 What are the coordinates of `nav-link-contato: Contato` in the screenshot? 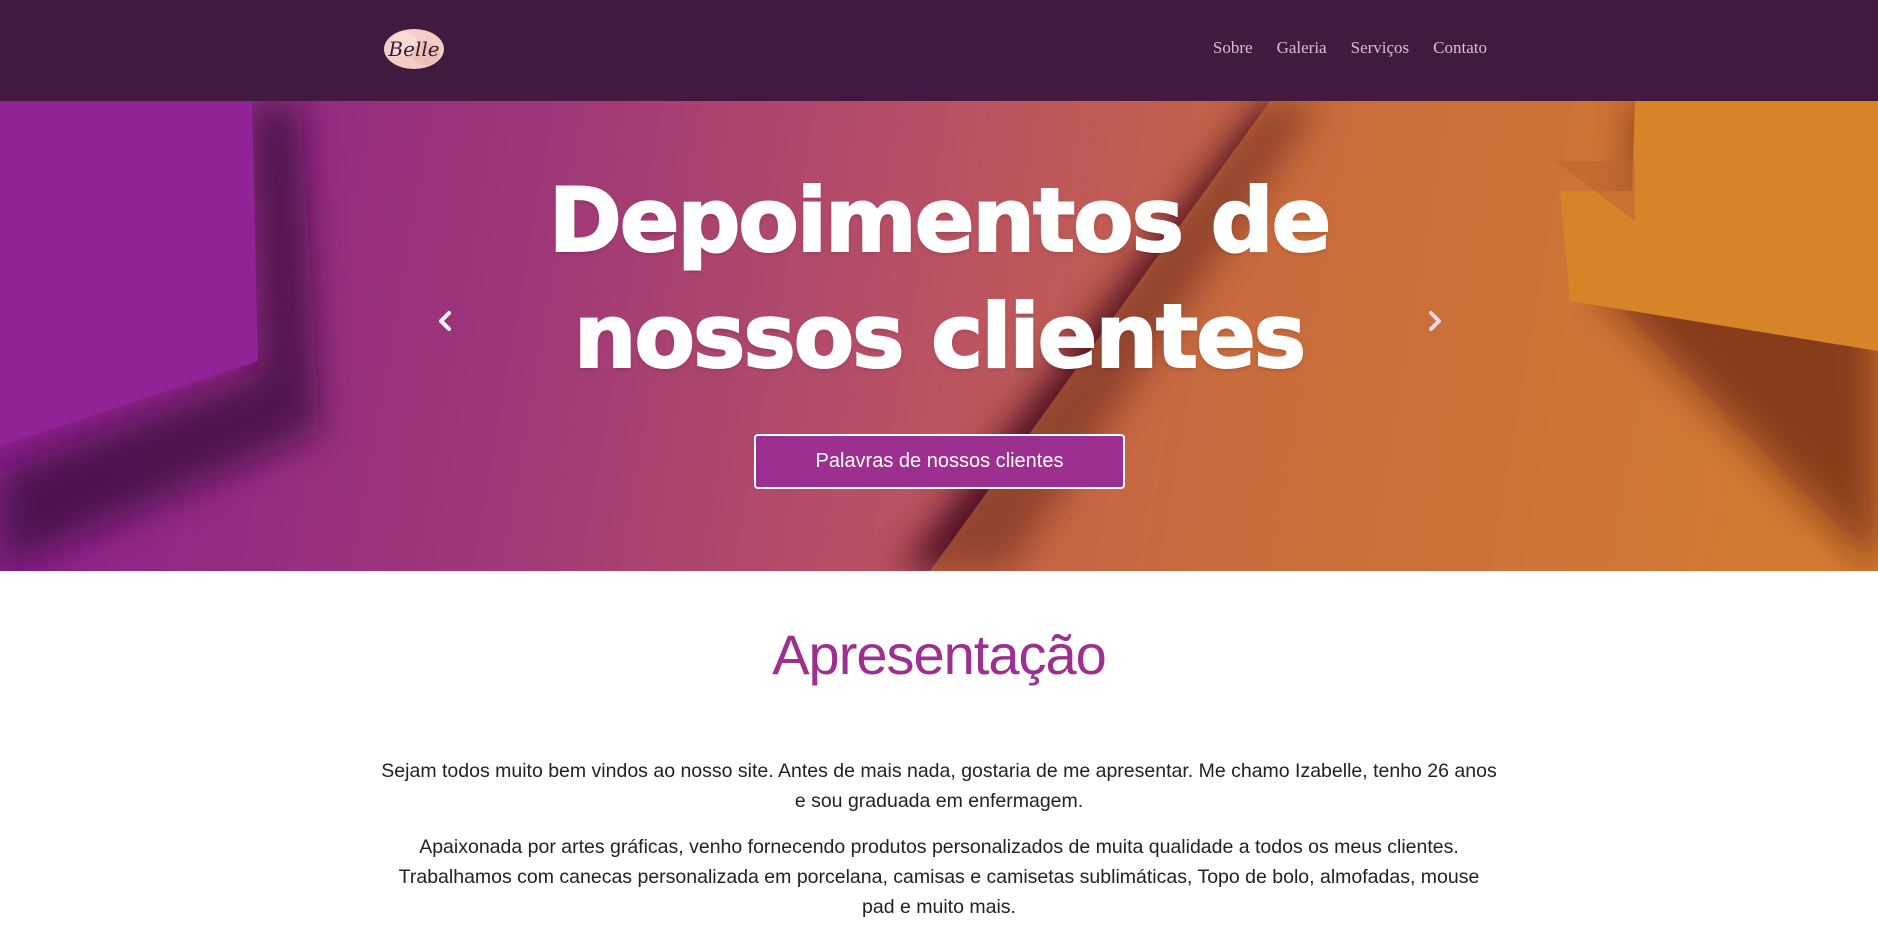 It's located at (1460, 48).